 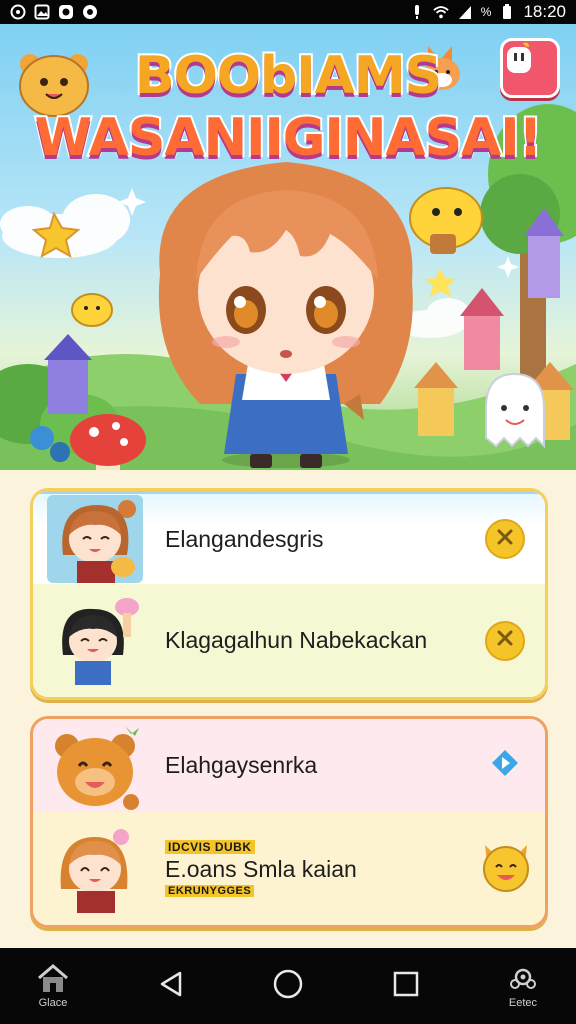 What do you see at coordinates (241, 765) in the screenshot?
I see `list-item-label: Elahgaysenrka` at bounding box center [241, 765].